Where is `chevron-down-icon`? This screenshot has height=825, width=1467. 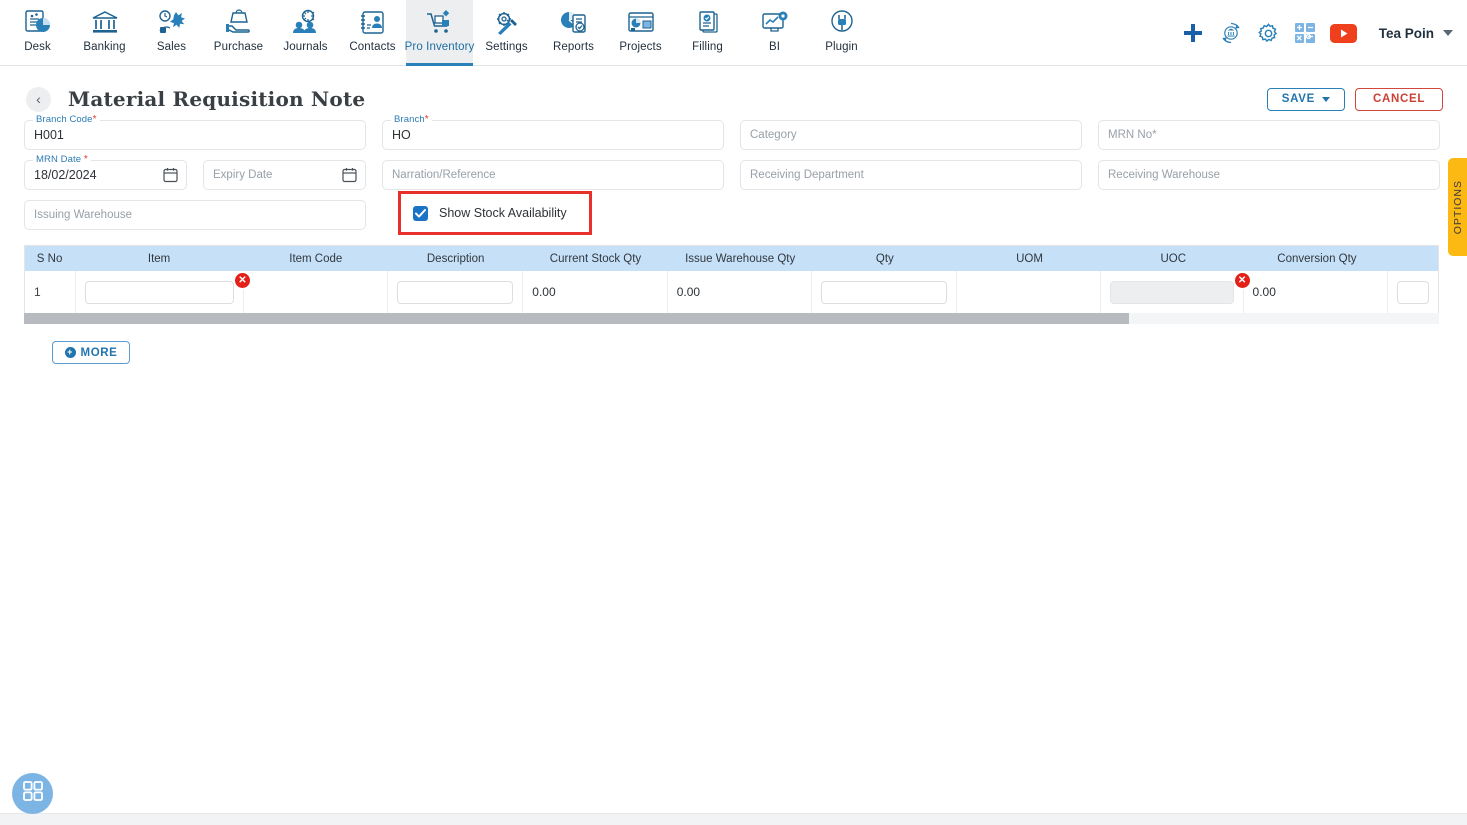 chevron-down-icon is located at coordinates (1326, 99).